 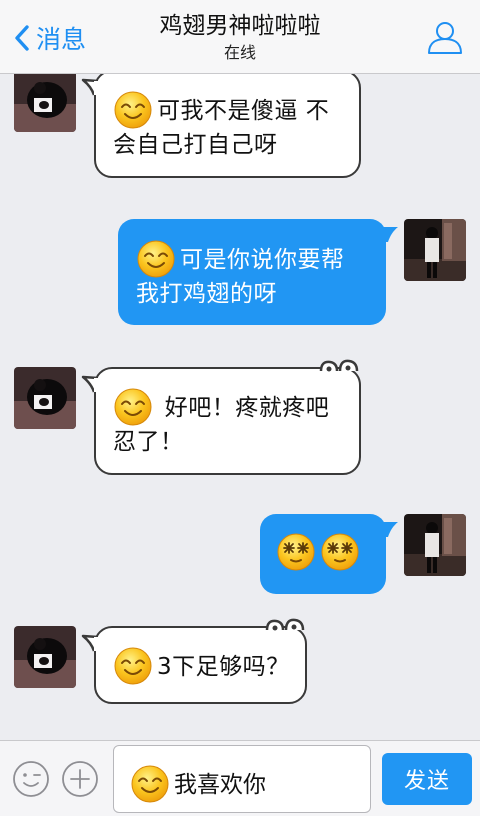 I want to click on chat-title: 鸡翅男神啦啦啦, so click(x=240, y=26).